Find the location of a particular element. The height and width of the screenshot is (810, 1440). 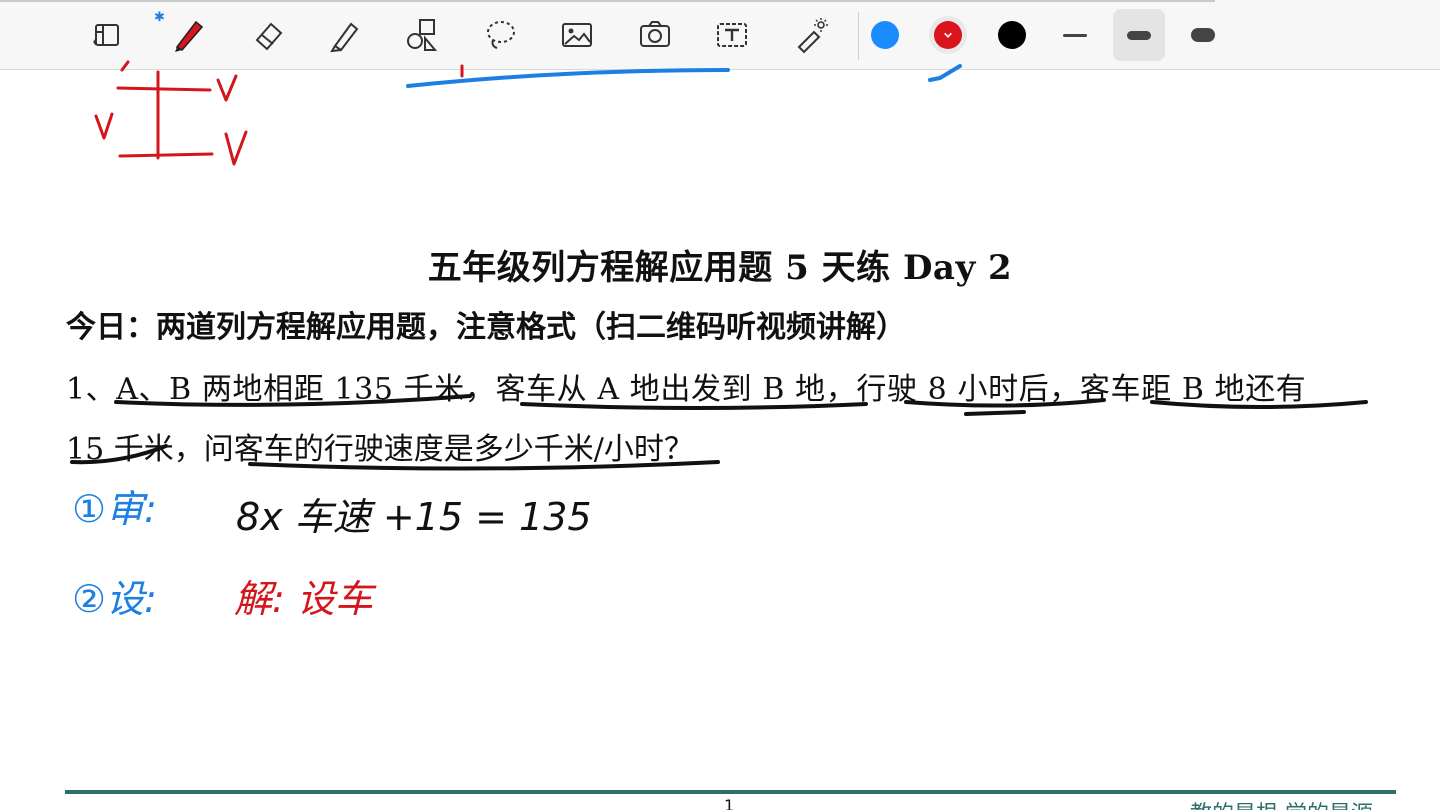

lasso-tool is located at coordinates (500, 35).